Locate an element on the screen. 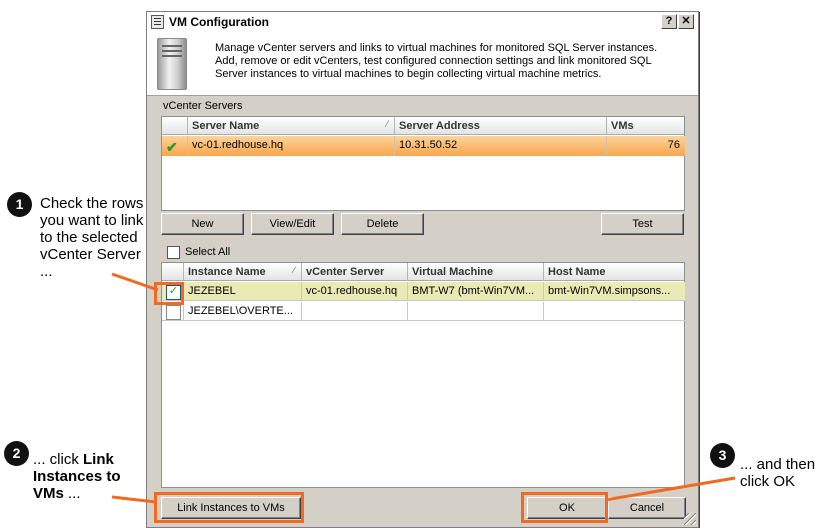 The width and height of the screenshot is (823, 528). step-3-note: ... and then click OK is located at coordinates (778, 473).